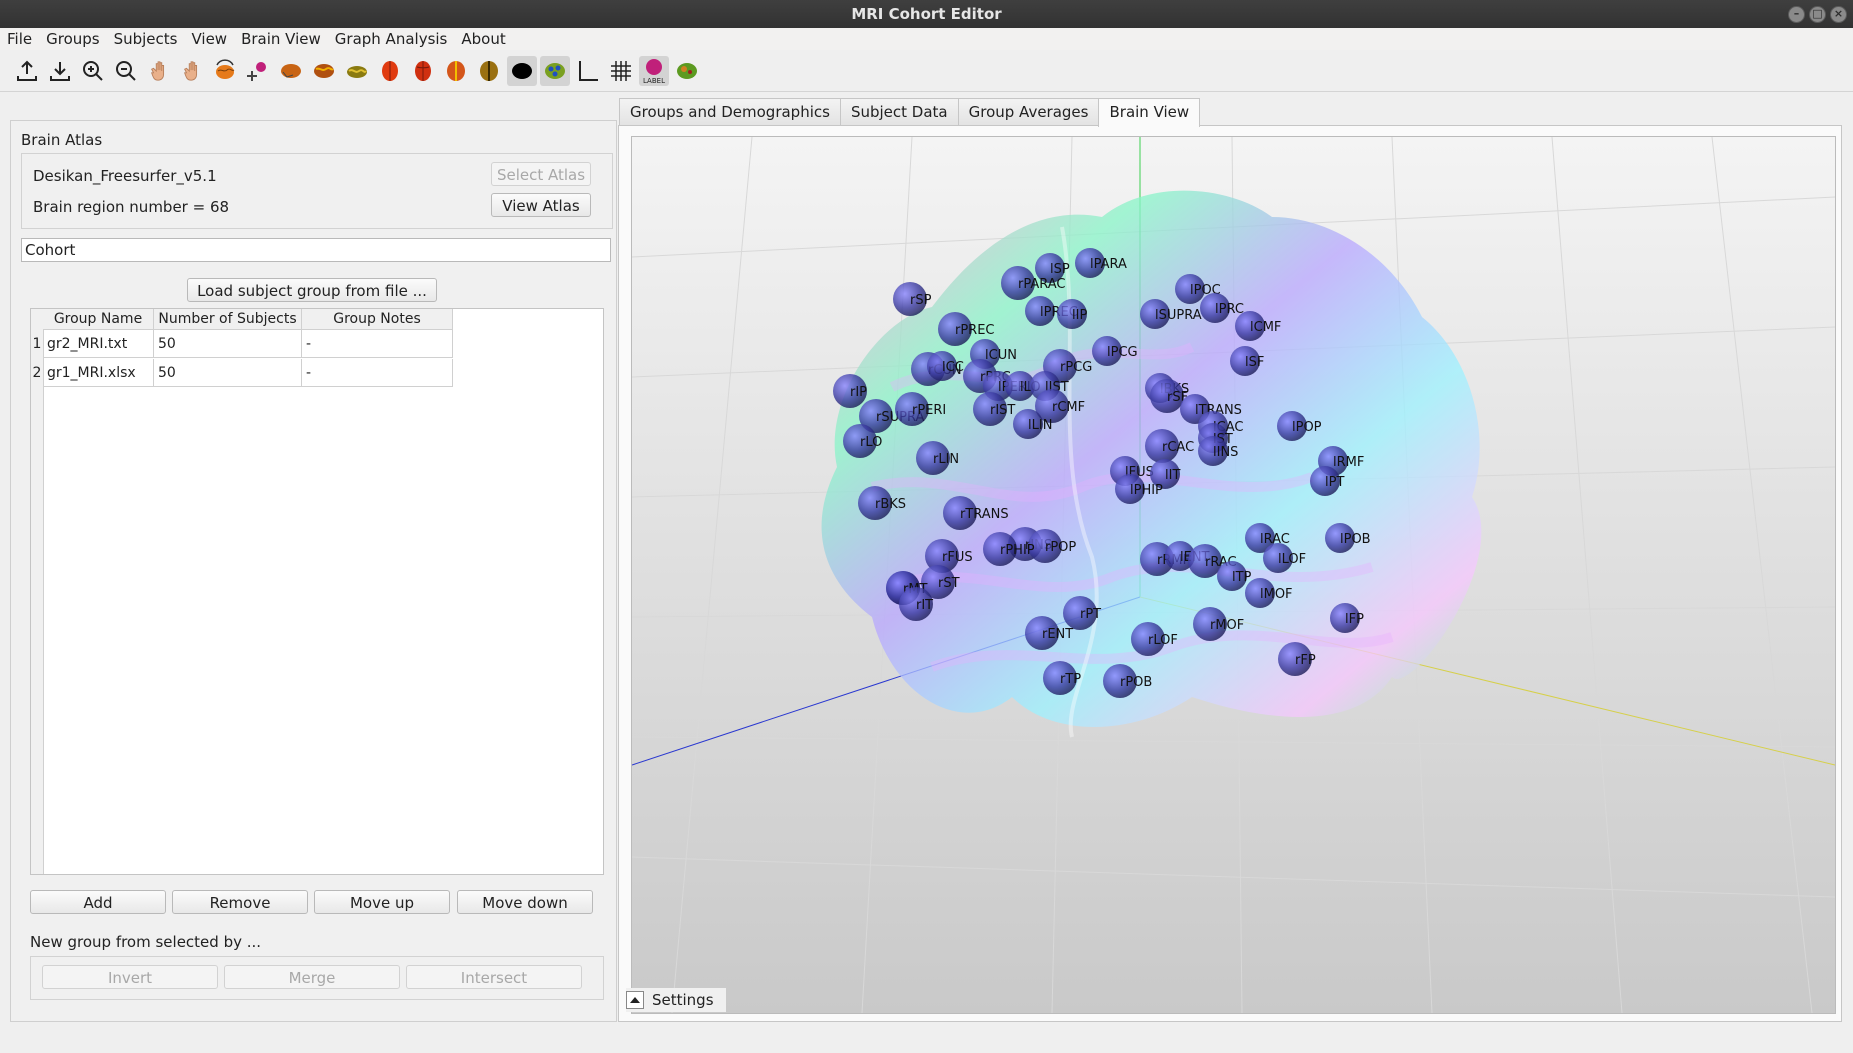  Describe the element at coordinates (489, 71) in the screenshot. I see `brain-right-icon` at that location.